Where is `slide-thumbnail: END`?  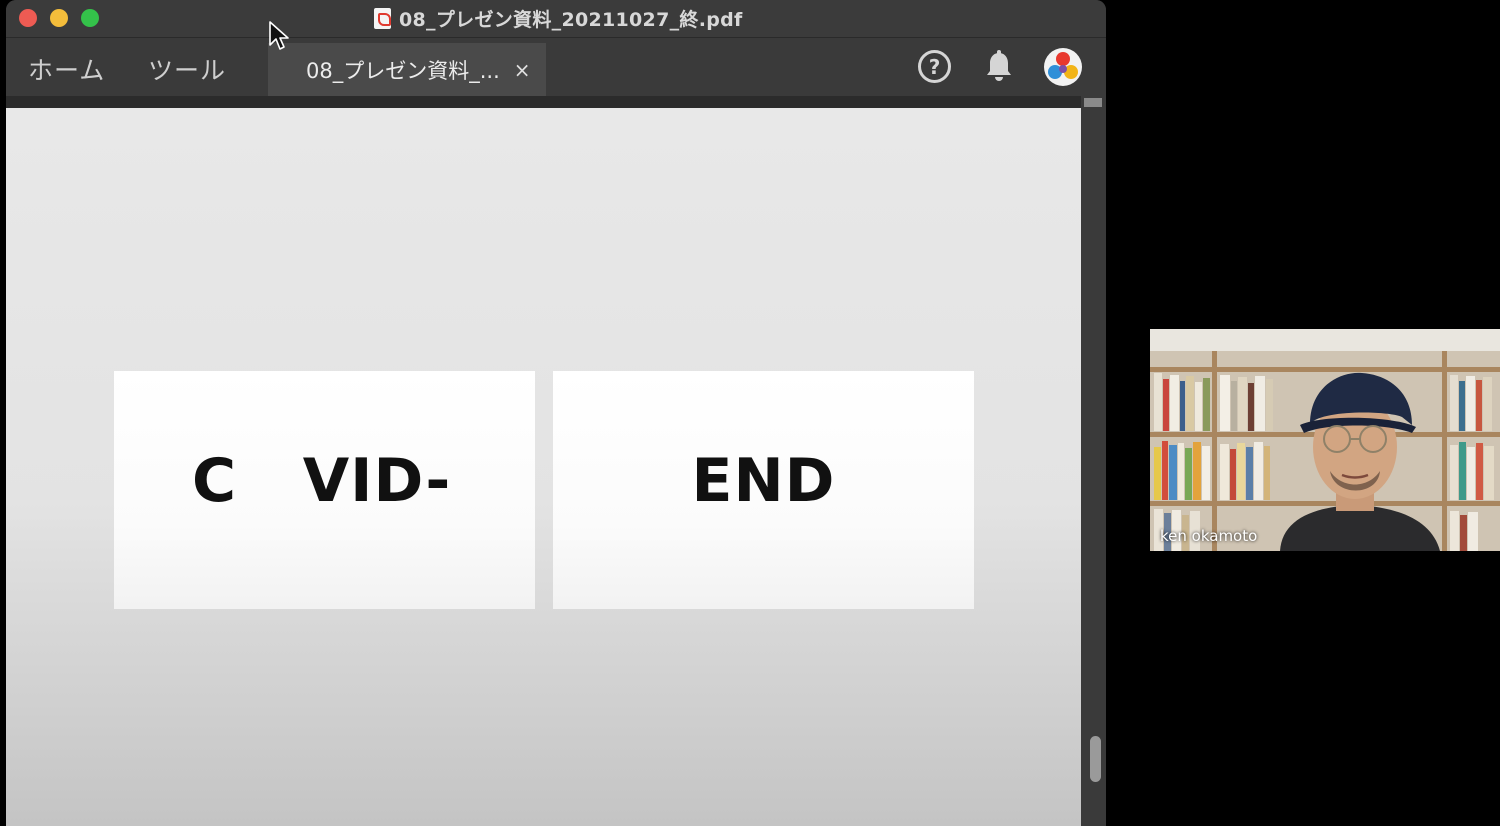 slide-thumbnail: END is located at coordinates (763, 490).